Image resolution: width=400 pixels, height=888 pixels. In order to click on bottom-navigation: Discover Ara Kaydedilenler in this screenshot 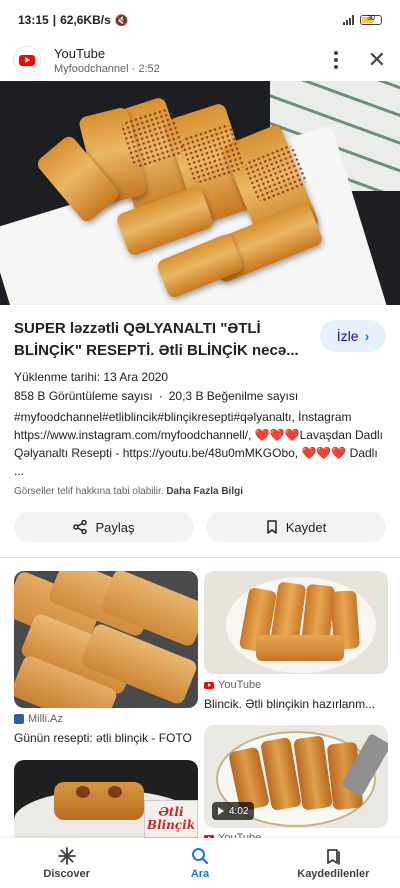, I will do `click(200, 863)`.